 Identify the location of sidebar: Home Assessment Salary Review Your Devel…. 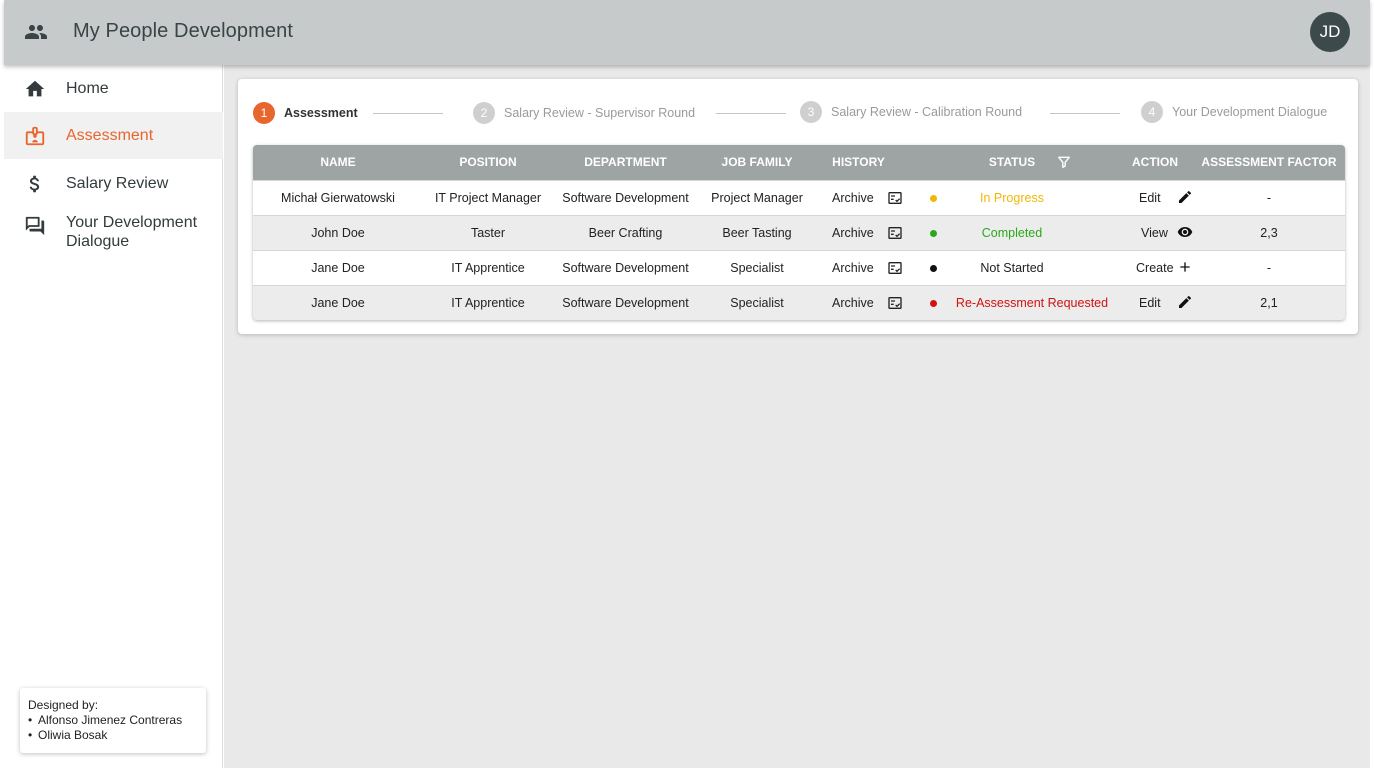
(113, 416).